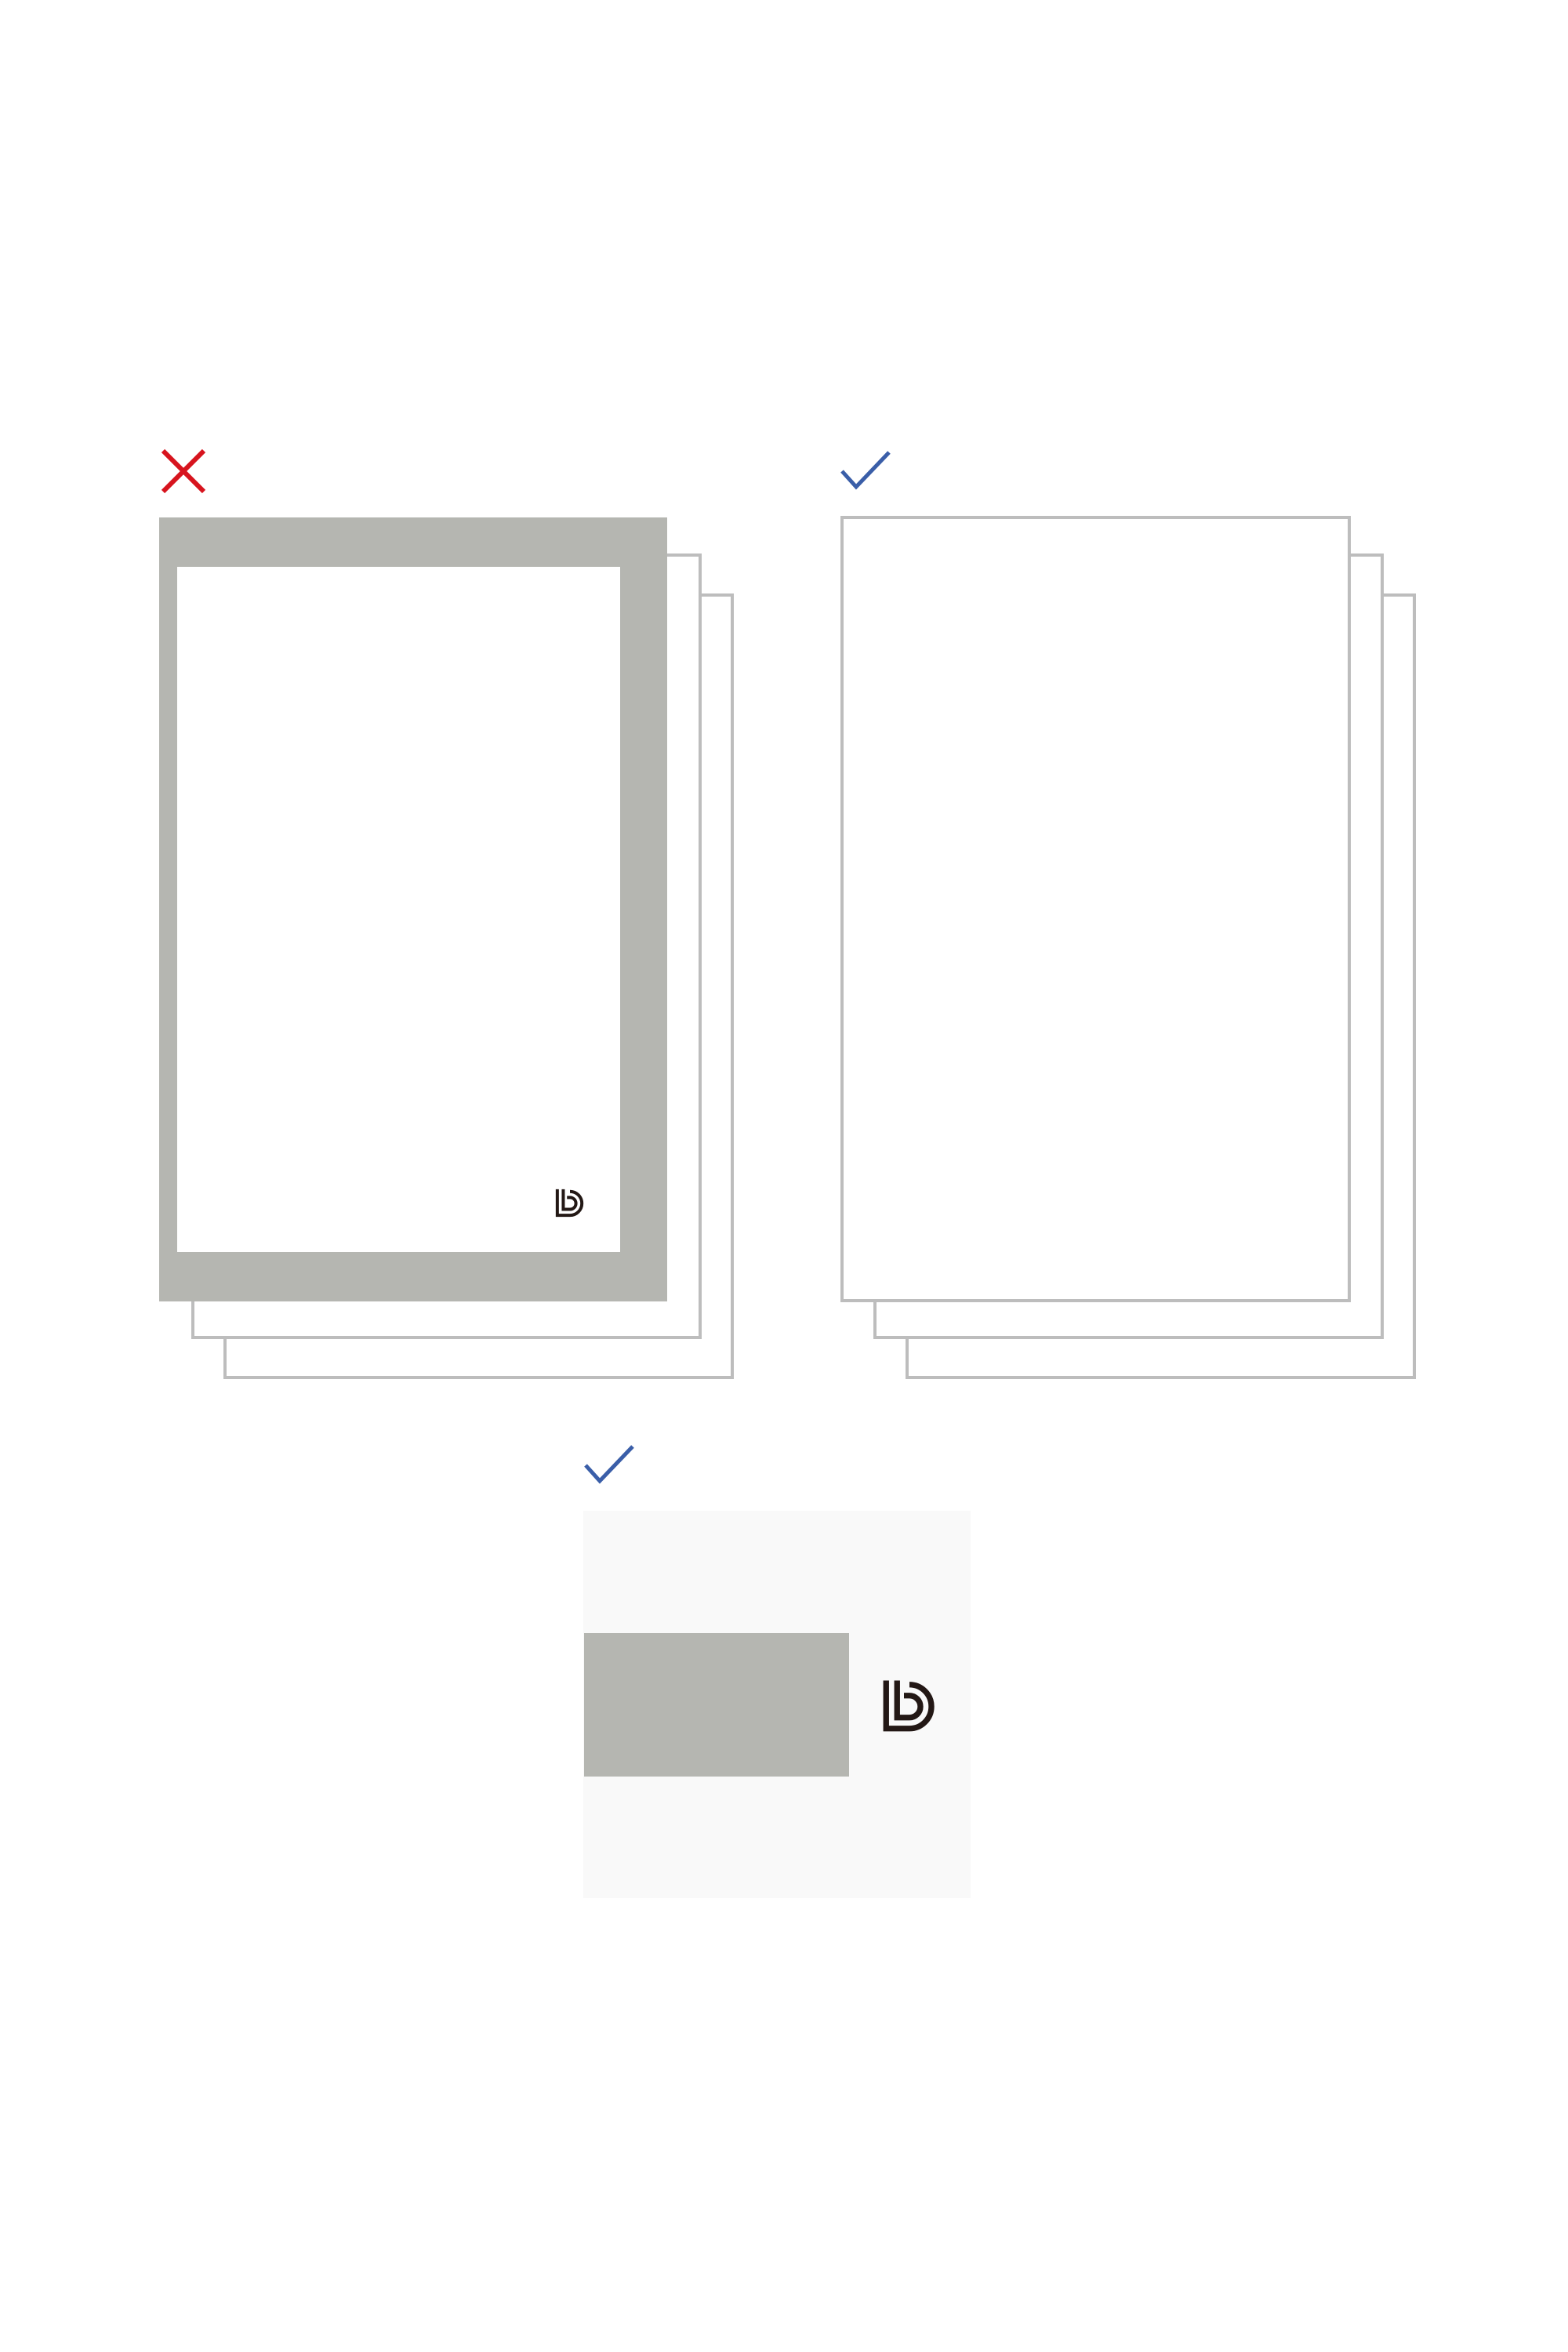 The width and height of the screenshot is (1568, 2352). I want to click on gray-block, so click(716, 1705).